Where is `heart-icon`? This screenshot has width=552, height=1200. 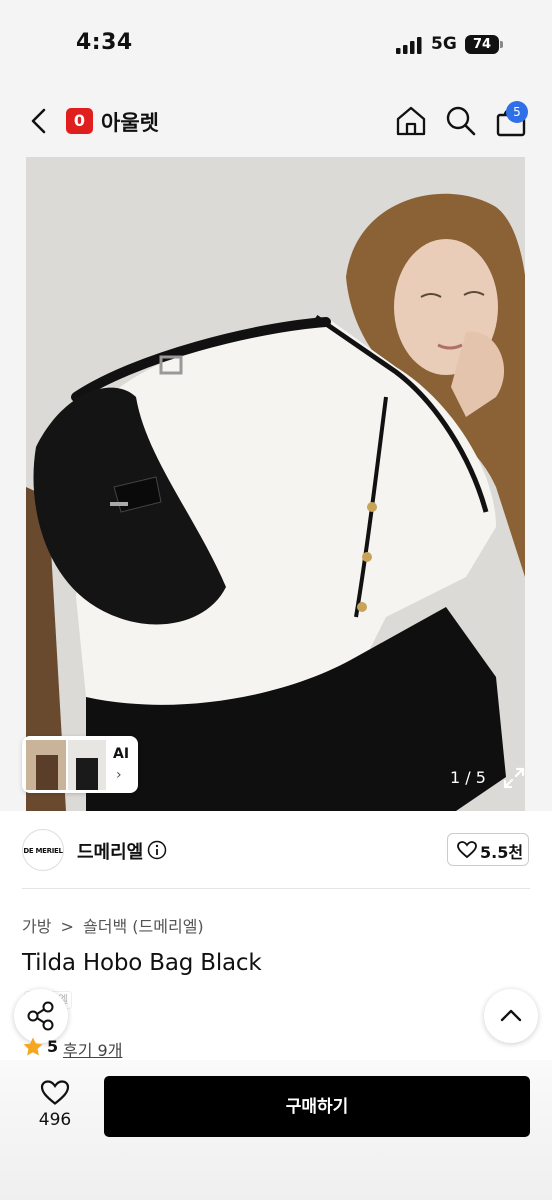
heart-icon is located at coordinates (467, 850).